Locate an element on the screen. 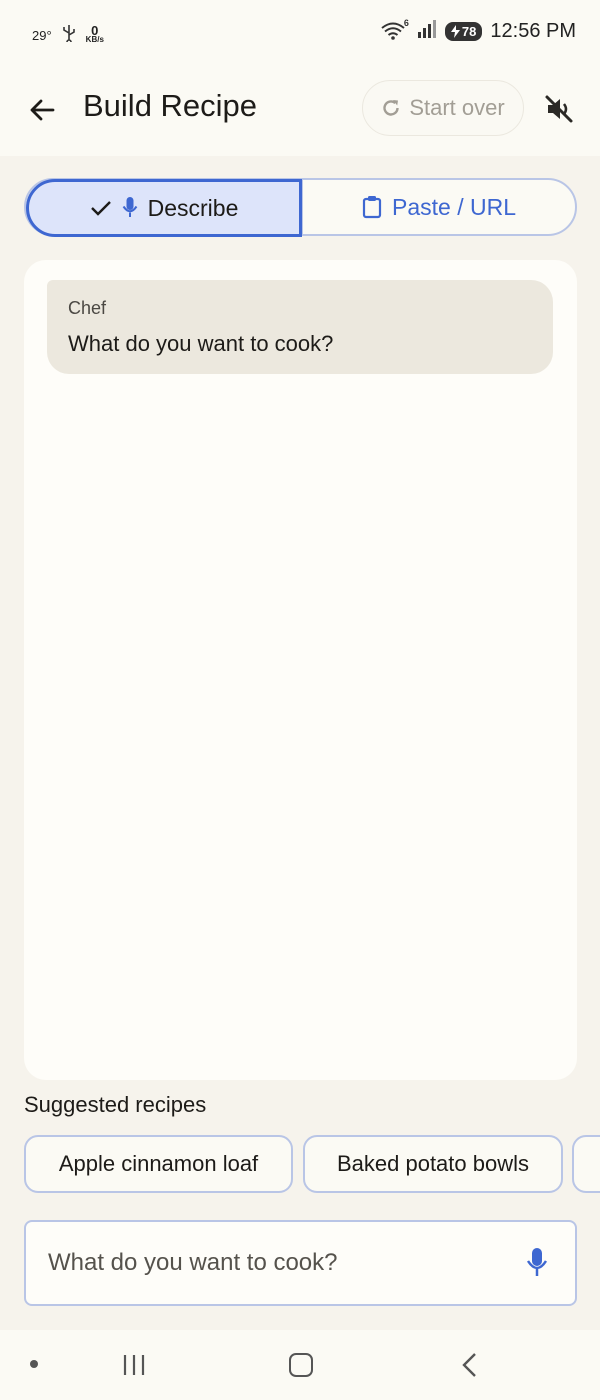 The image size is (600, 1400). mode-selector: Describe Paste / URL is located at coordinates (300, 207).